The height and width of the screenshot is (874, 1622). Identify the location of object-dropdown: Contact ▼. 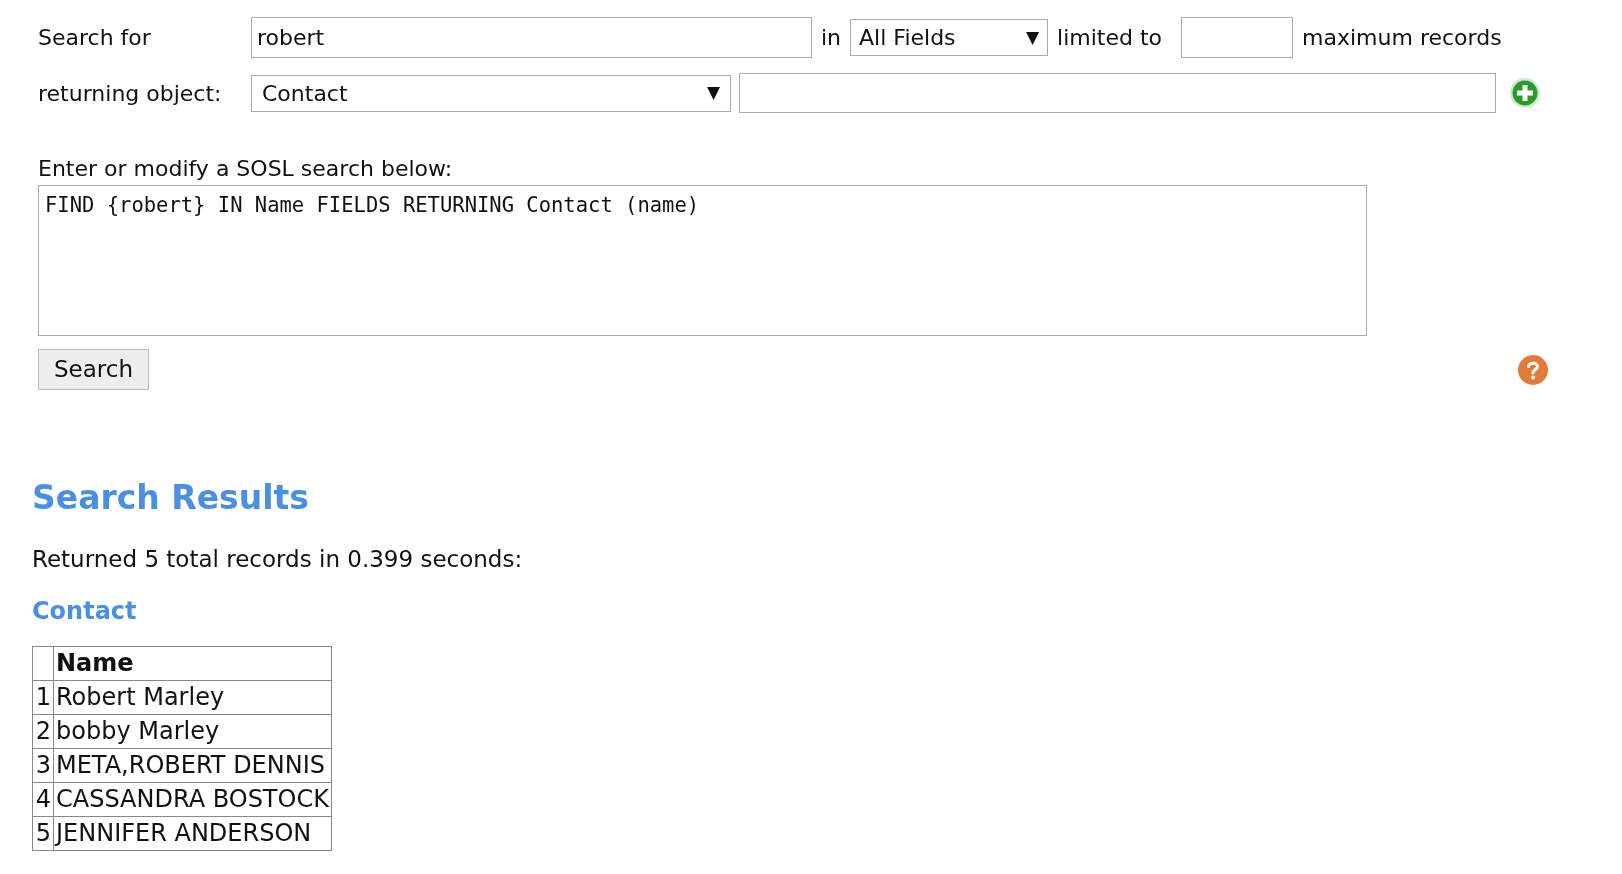
(491, 93).